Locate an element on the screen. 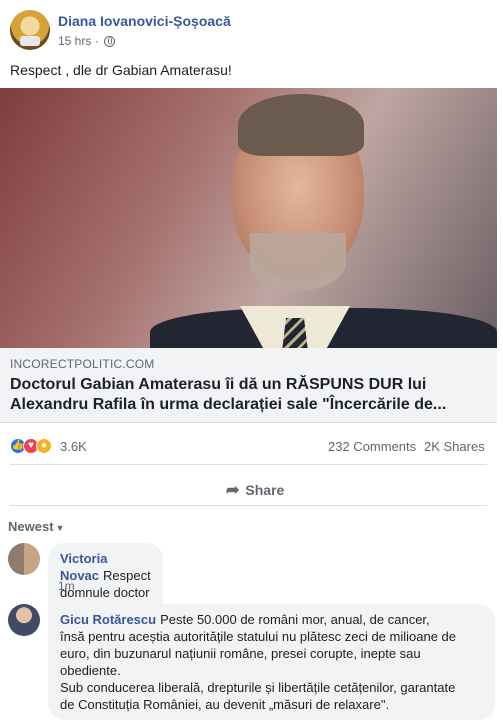 The width and height of the screenshot is (503, 720). author-name: Diana Iovanovici-Șoșoacă is located at coordinates (144, 21).